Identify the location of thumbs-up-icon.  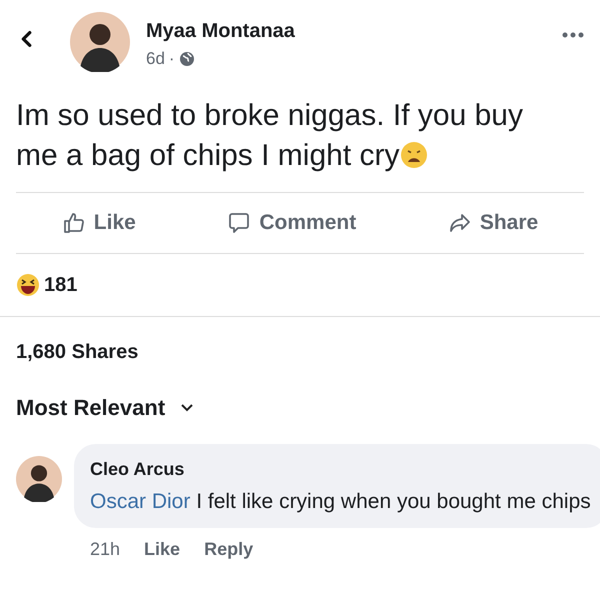
(74, 223).